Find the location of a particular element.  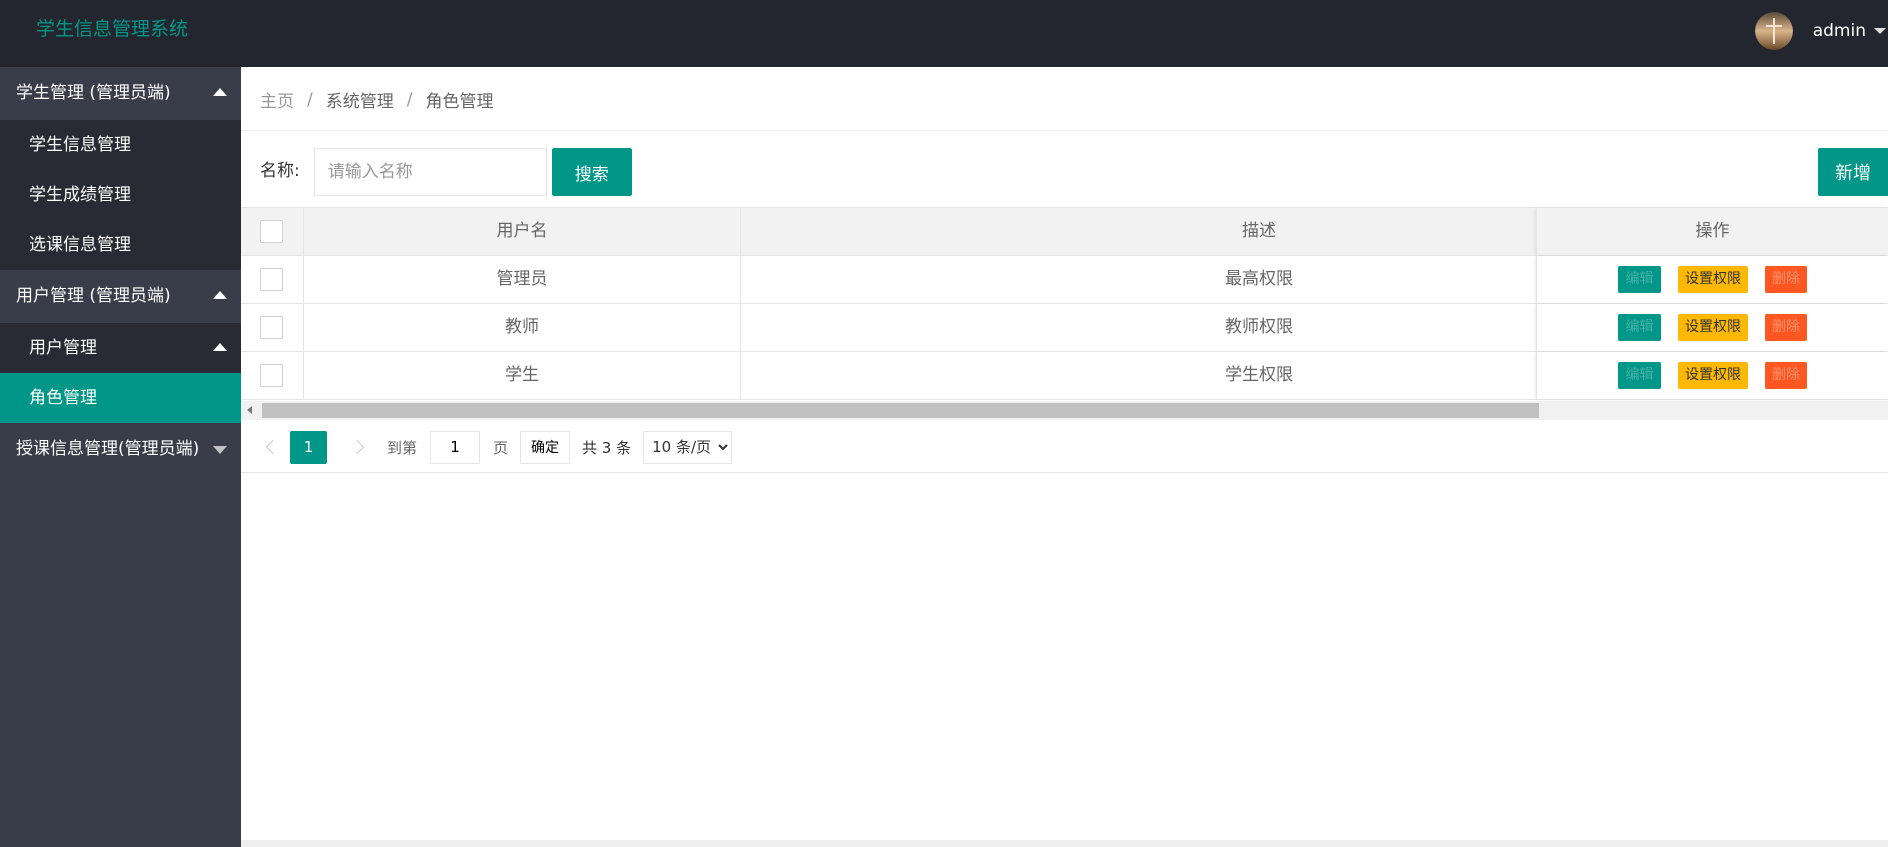

sidebar-item-label: 用户管理 is located at coordinates (63, 348).